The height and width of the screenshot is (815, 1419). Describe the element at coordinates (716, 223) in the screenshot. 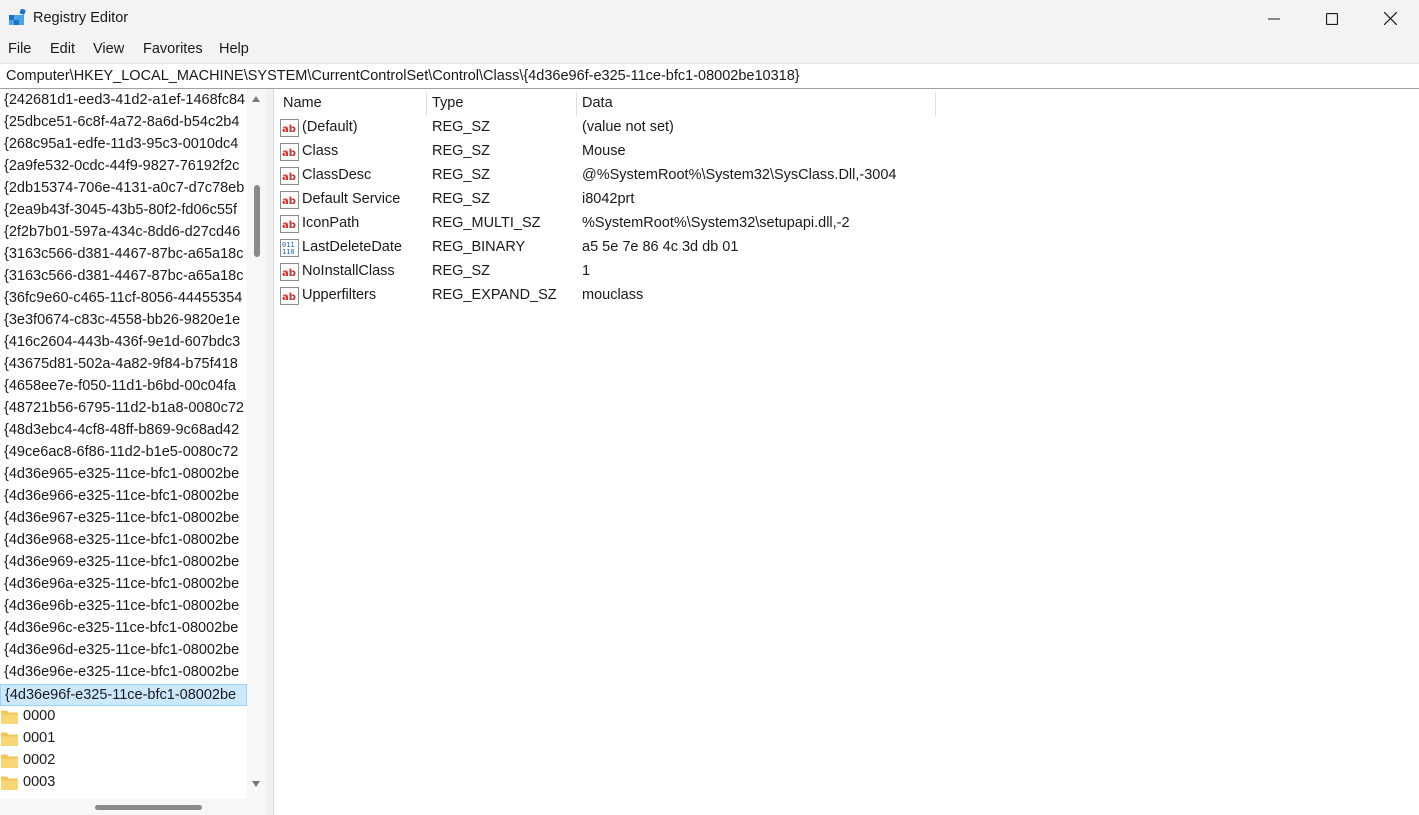

I see `value-data: %SystemRoot%\System32\setupapi.dll,-2` at that location.